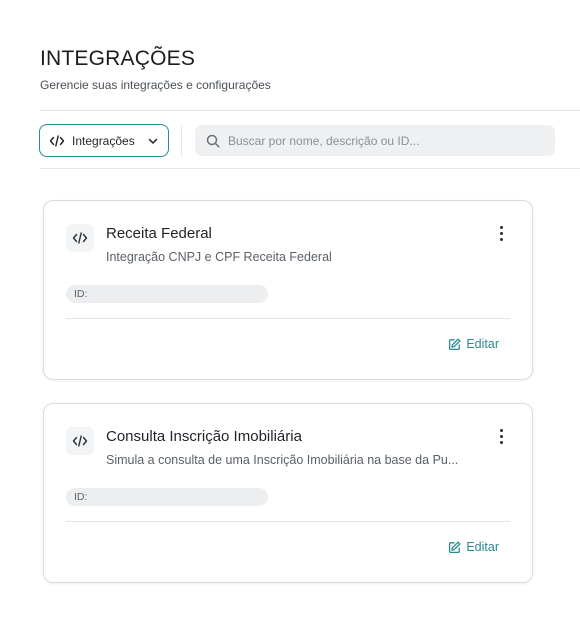  I want to click on integration-name: Receita Federal, so click(159, 233).